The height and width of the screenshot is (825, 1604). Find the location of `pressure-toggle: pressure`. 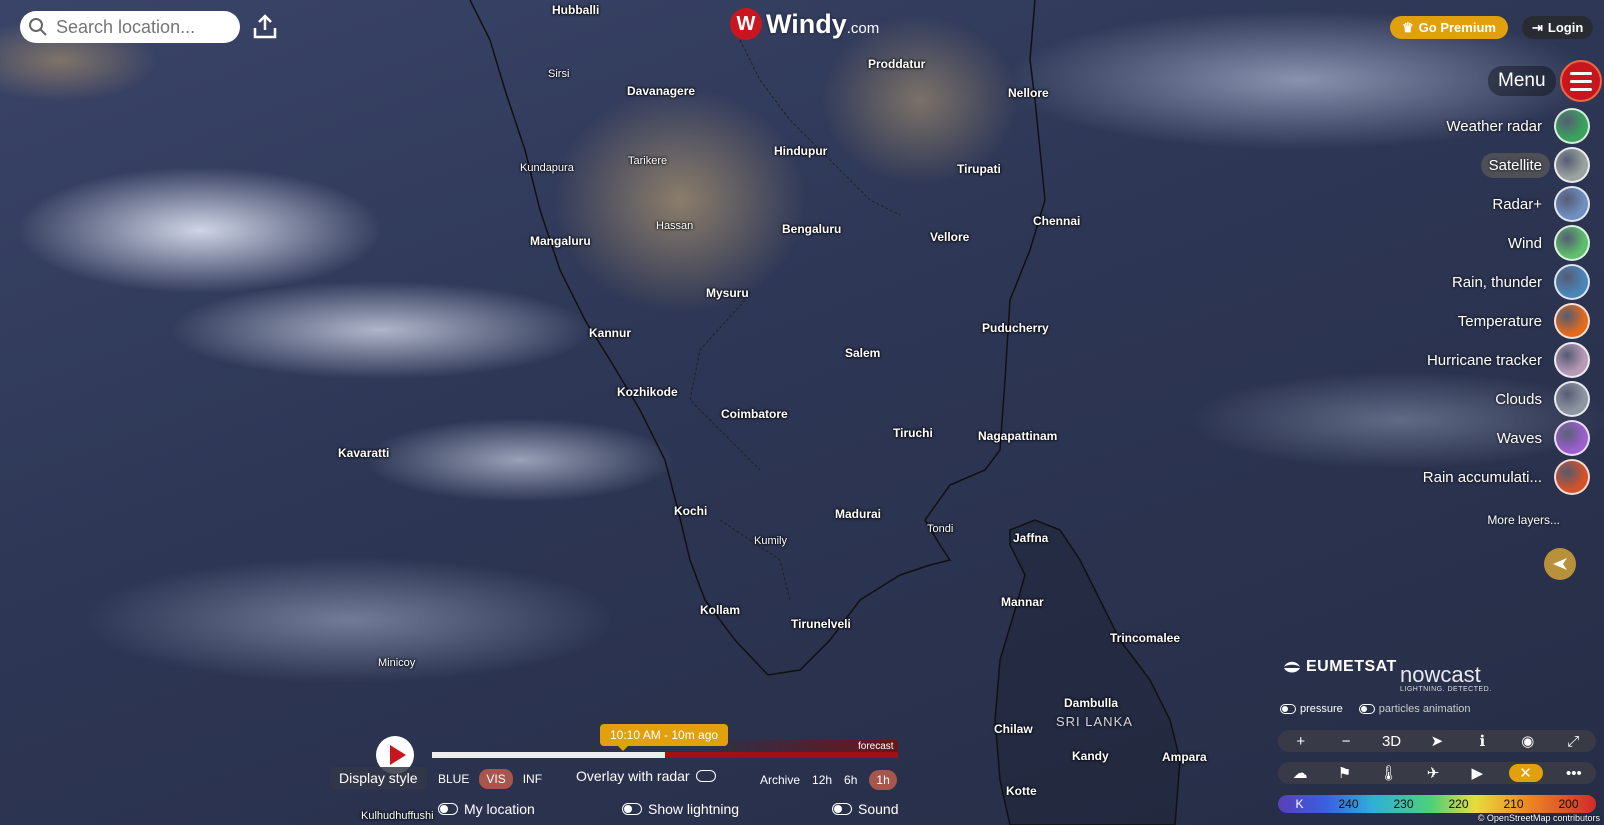

pressure-toggle: pressure is located at coordinates (1311, 709).